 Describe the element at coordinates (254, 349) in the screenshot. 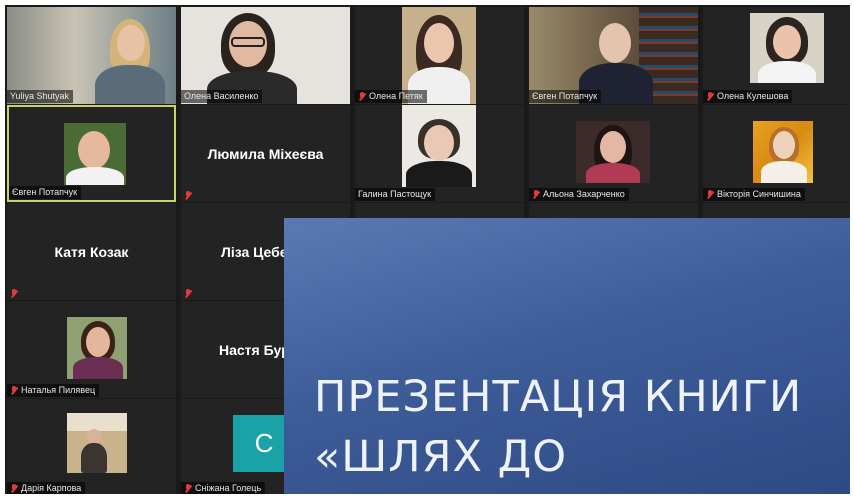

I see `participant-display-name: Настя Бур` at that location.